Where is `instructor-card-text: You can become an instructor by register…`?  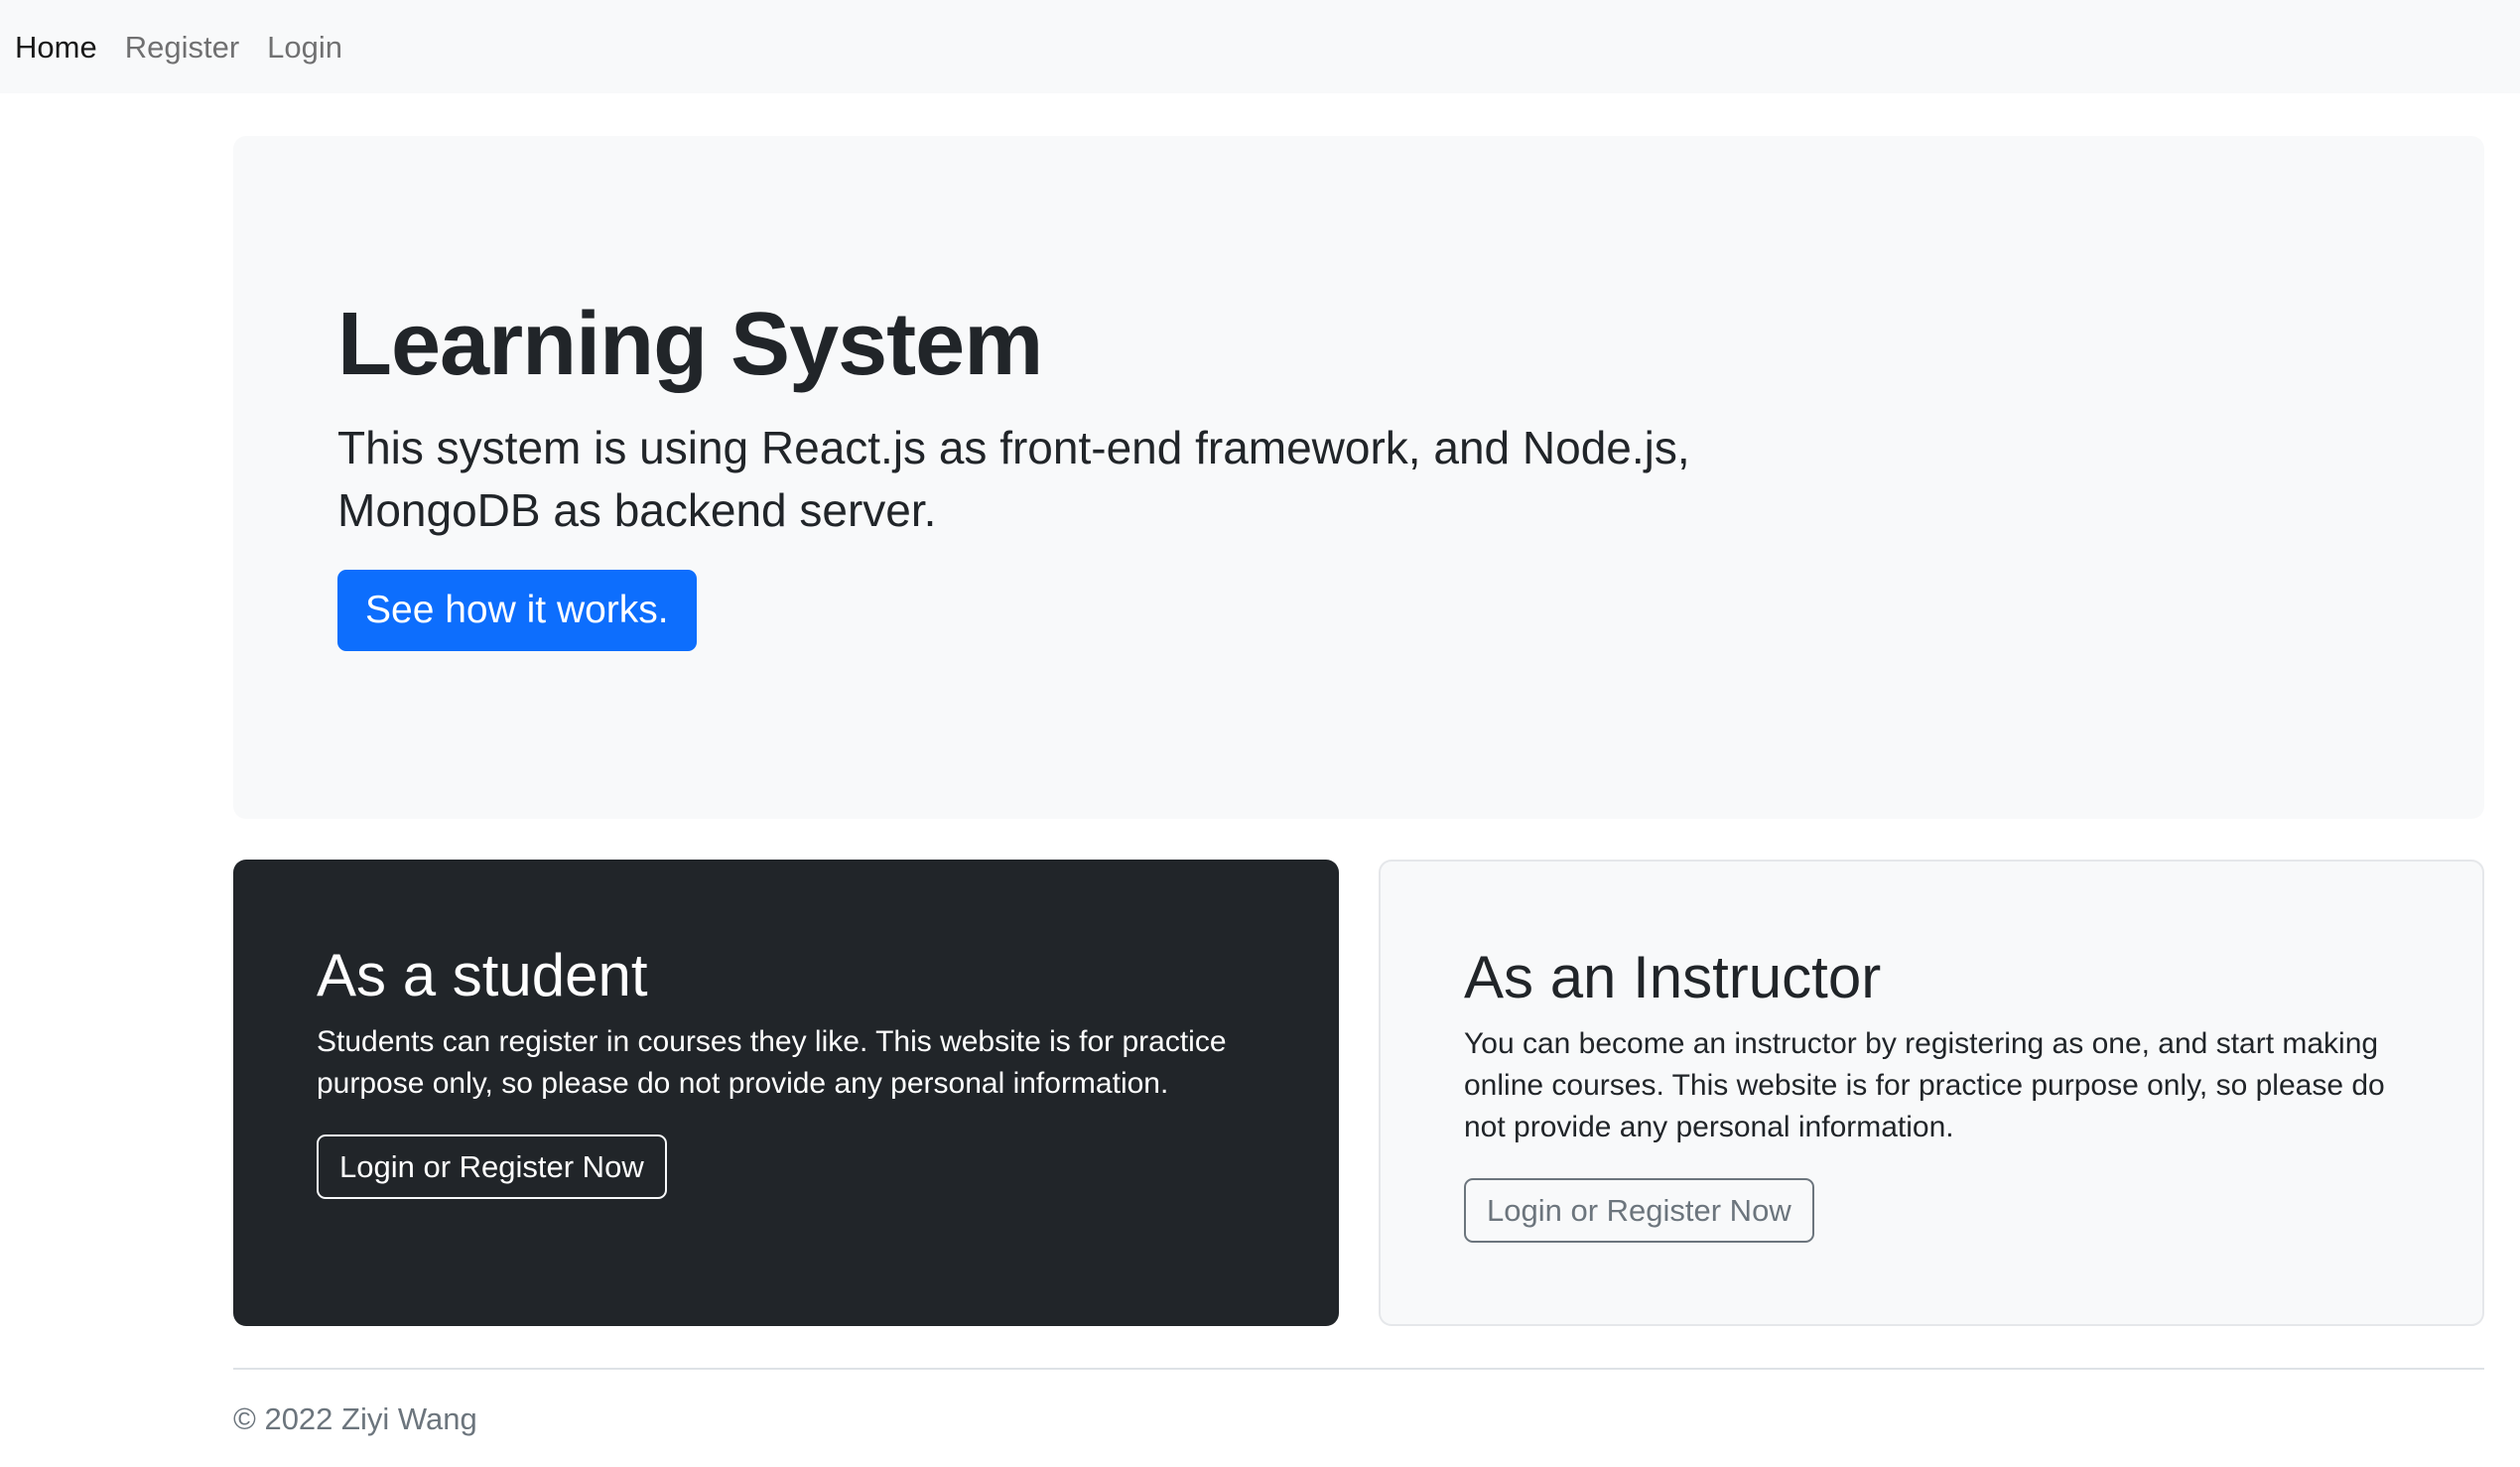 instructor-card-text: You can become an instructor by register… is located at coordinates (1924, 1085).